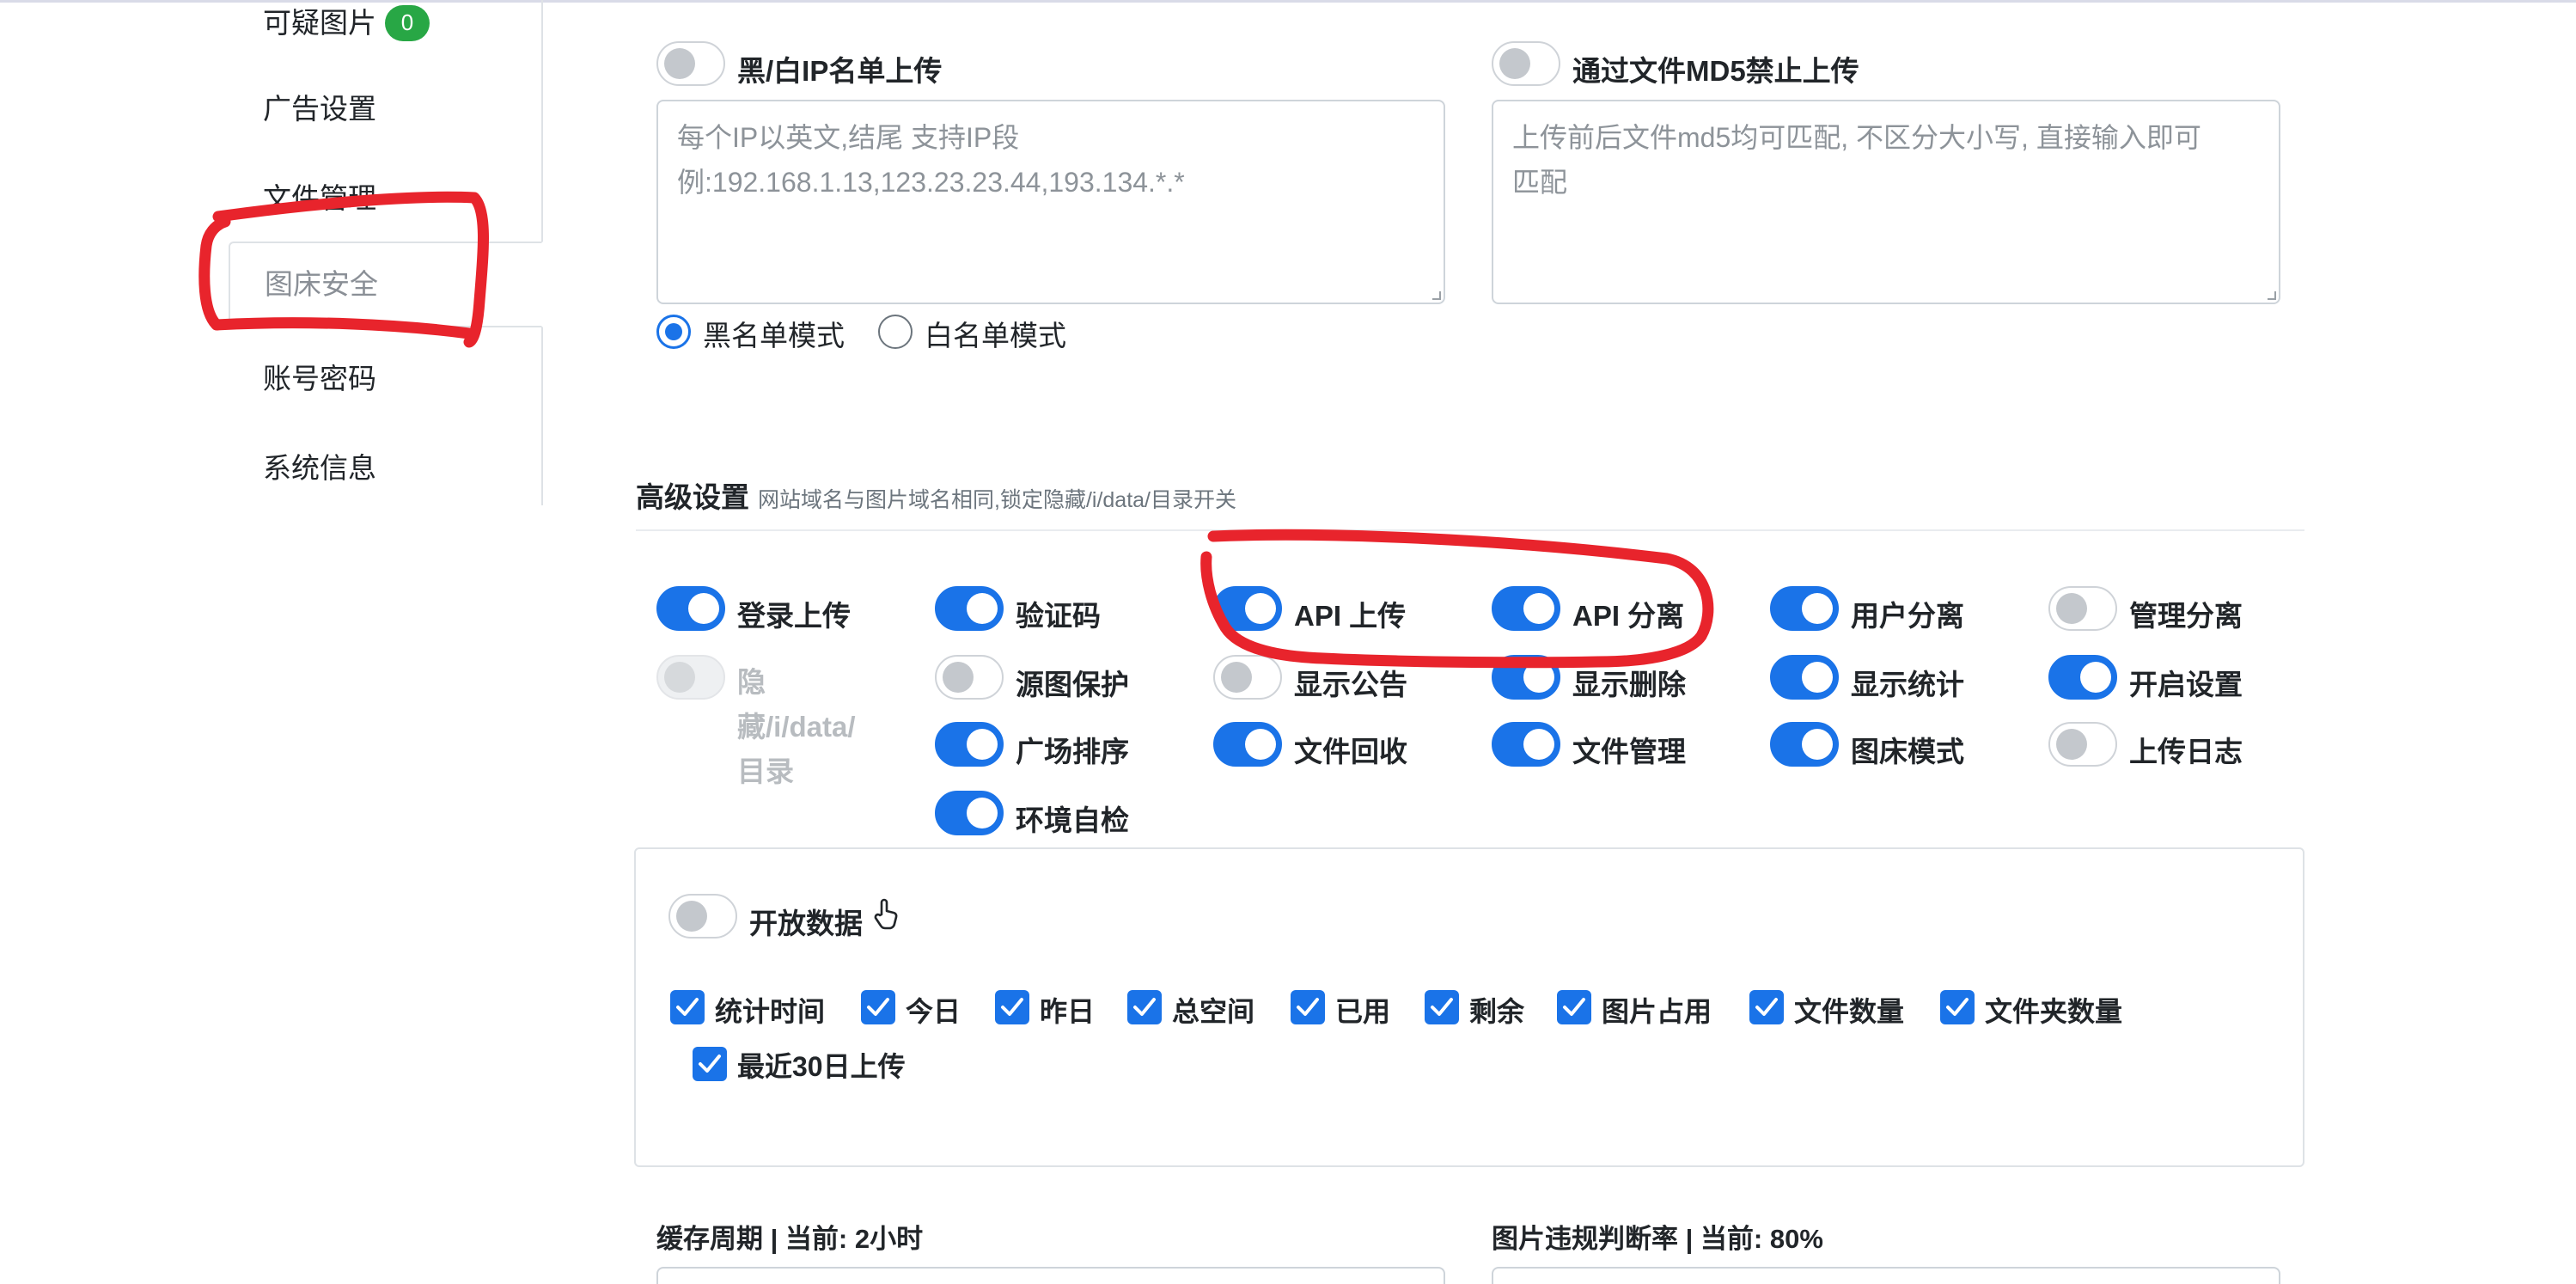  I want to click on hide-data-dir-label: 隐 藏/i/data/ 目录, so click(796, 727).